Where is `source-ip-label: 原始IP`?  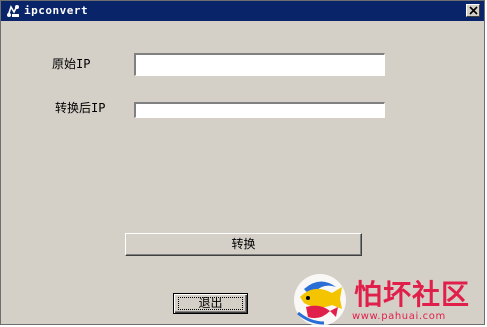 source-ip-label: 原始IP is located at coordinates (71, 64).